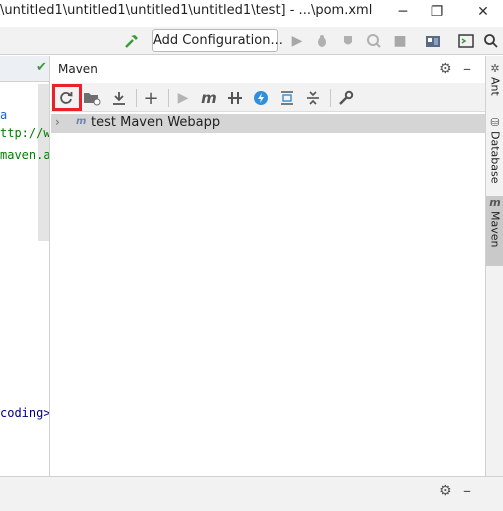 This screenshot has height=511, width=503. I want to click on ant-icon: ✲, so click(495, 68).